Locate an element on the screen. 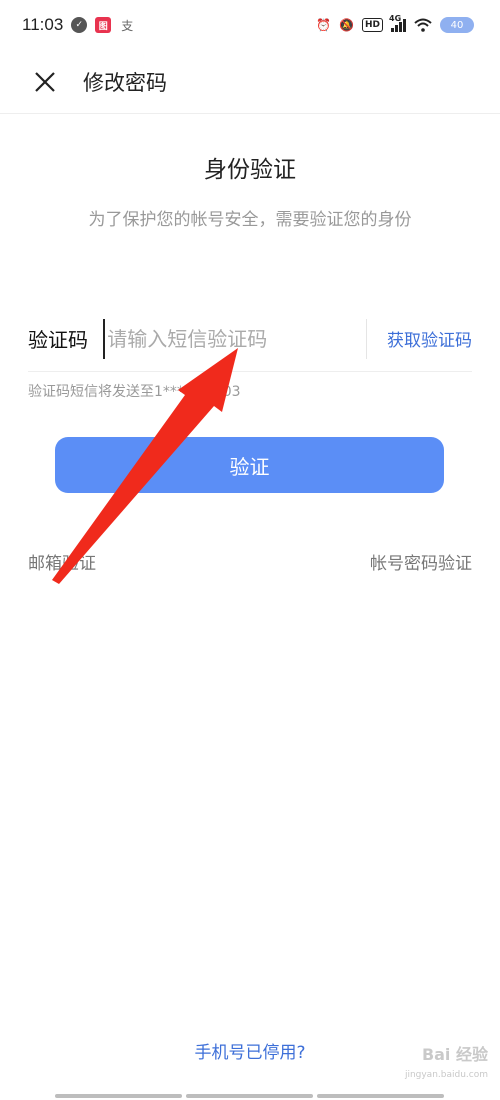 This screenshot has height=1100, width=500. notification-zhi-icon: 支 is located at coordinates (127, 25).